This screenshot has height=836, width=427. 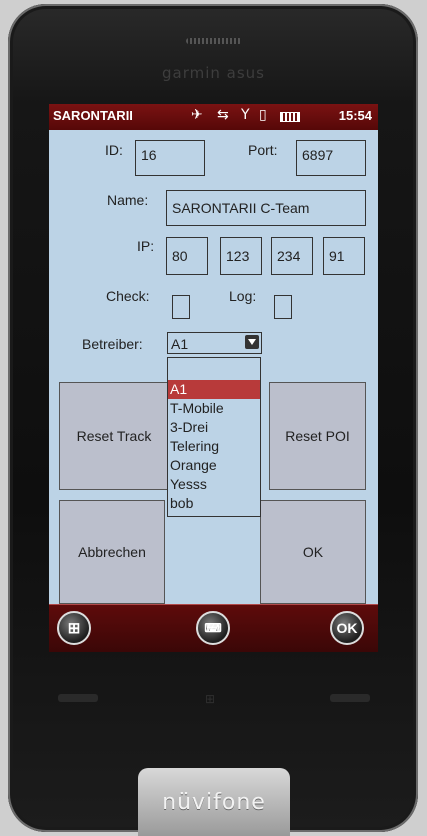 What do you see at coordinates (214, 427) in the screenshot?
I see `operator-option-3-drei: 3-Drei` at bounding box center [214, 427].